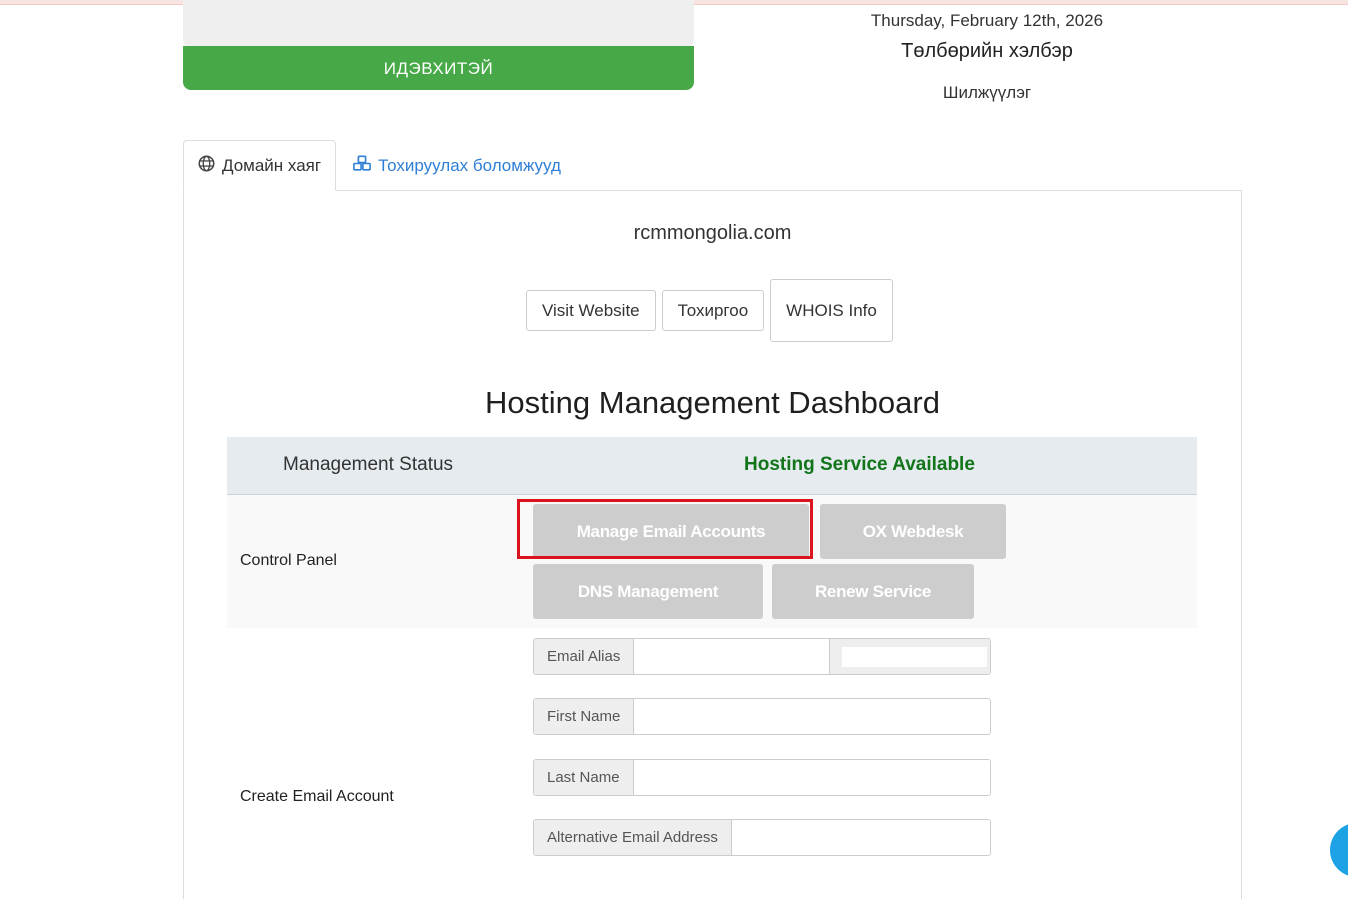  What do you see at coordinates (288, 560) in the screenshot?
I see `control-panel-label: Control Panel` at bounding box center [288, 560].